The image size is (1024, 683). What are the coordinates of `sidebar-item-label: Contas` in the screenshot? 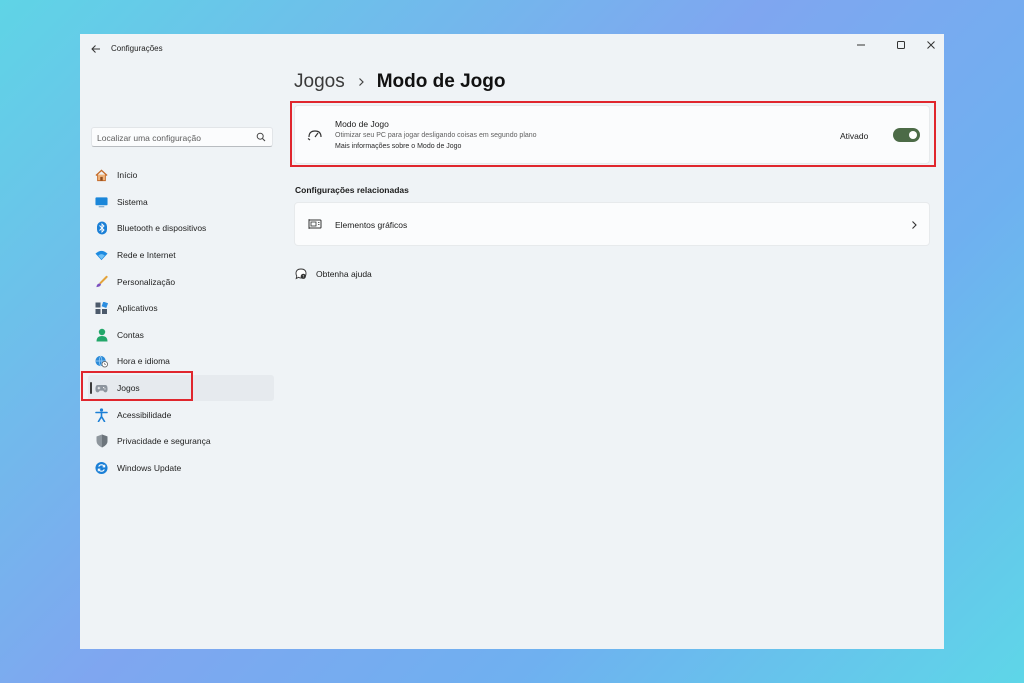 It's located at (130, 334).